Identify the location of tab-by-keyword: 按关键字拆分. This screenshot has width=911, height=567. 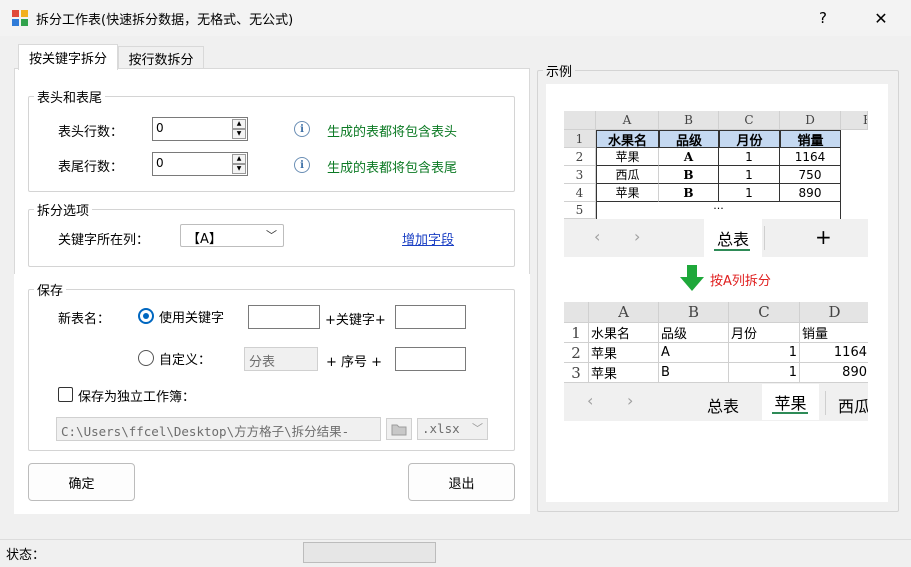
(68, 57).